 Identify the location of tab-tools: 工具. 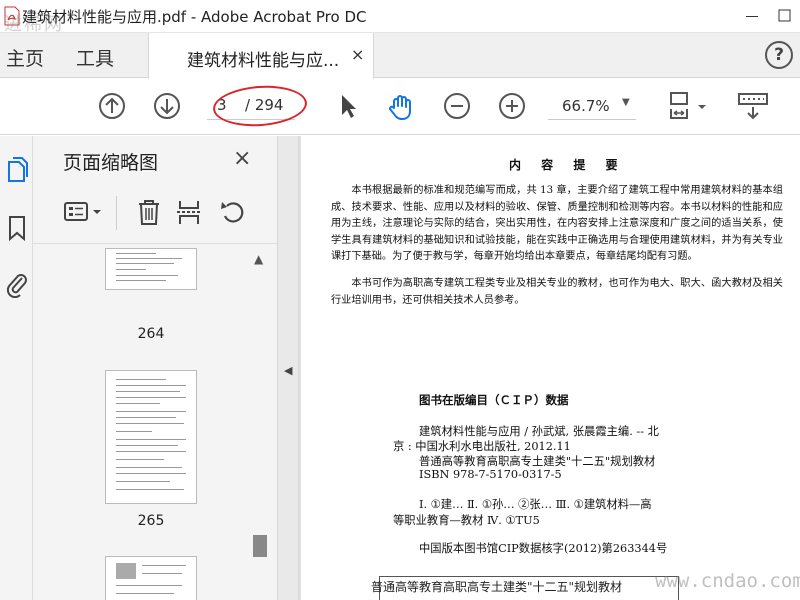
(95, 57).